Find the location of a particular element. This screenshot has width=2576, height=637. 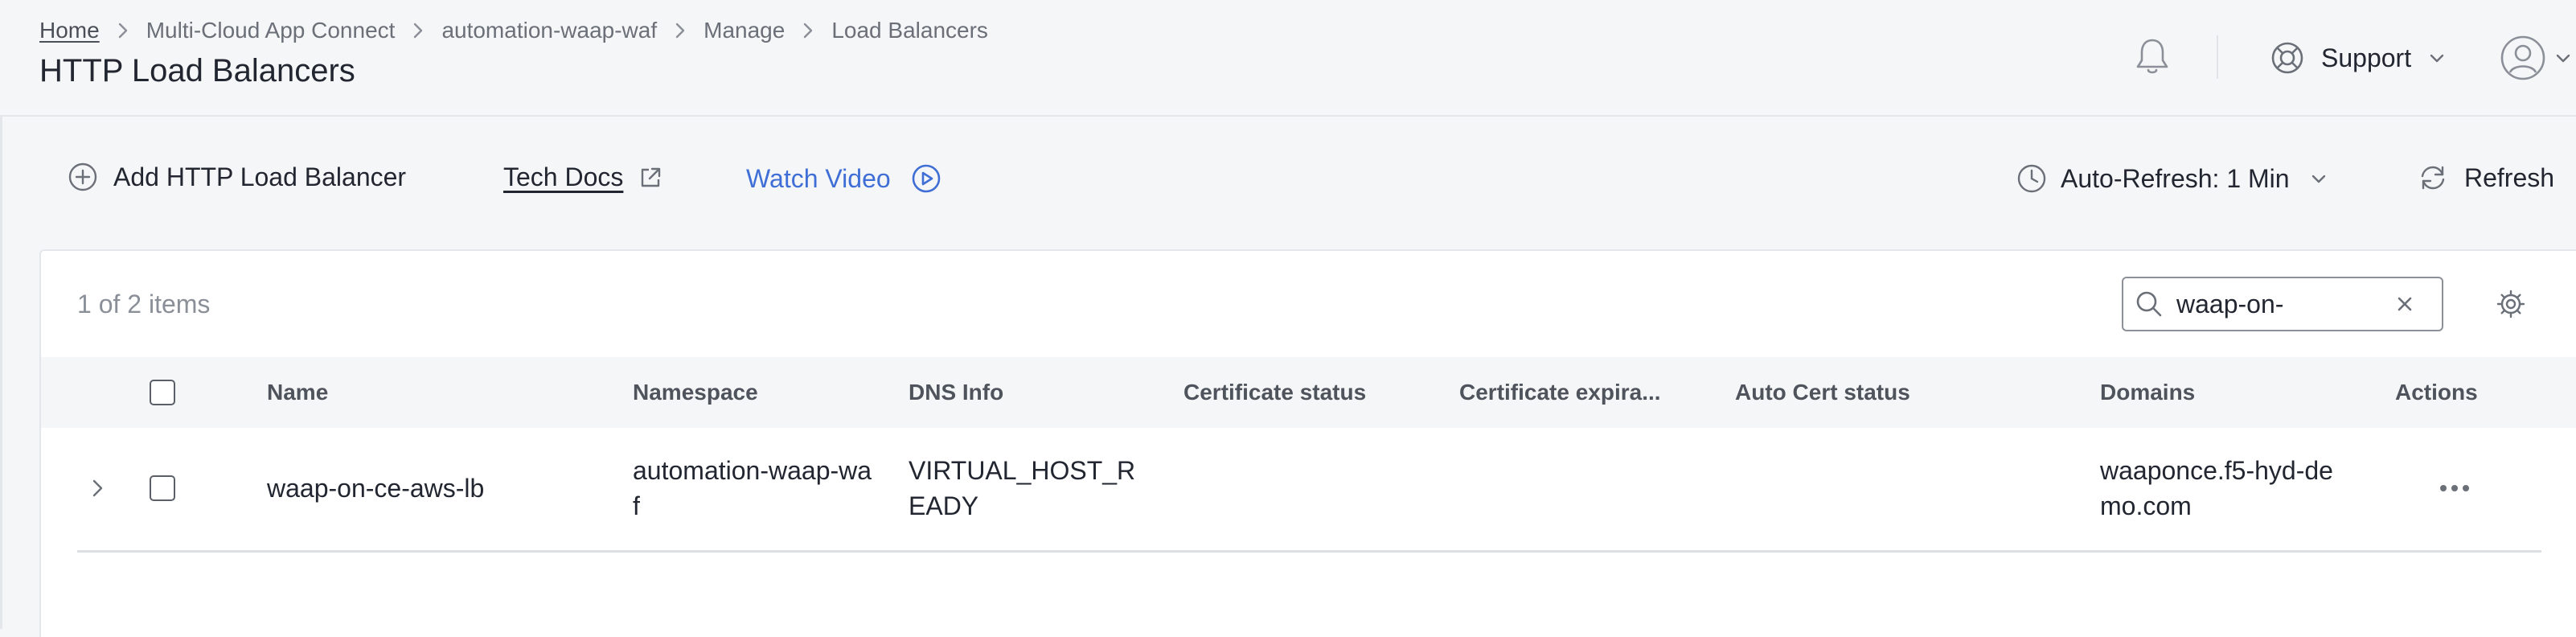

plus-circle-icon is located at coordinates (82, 176).